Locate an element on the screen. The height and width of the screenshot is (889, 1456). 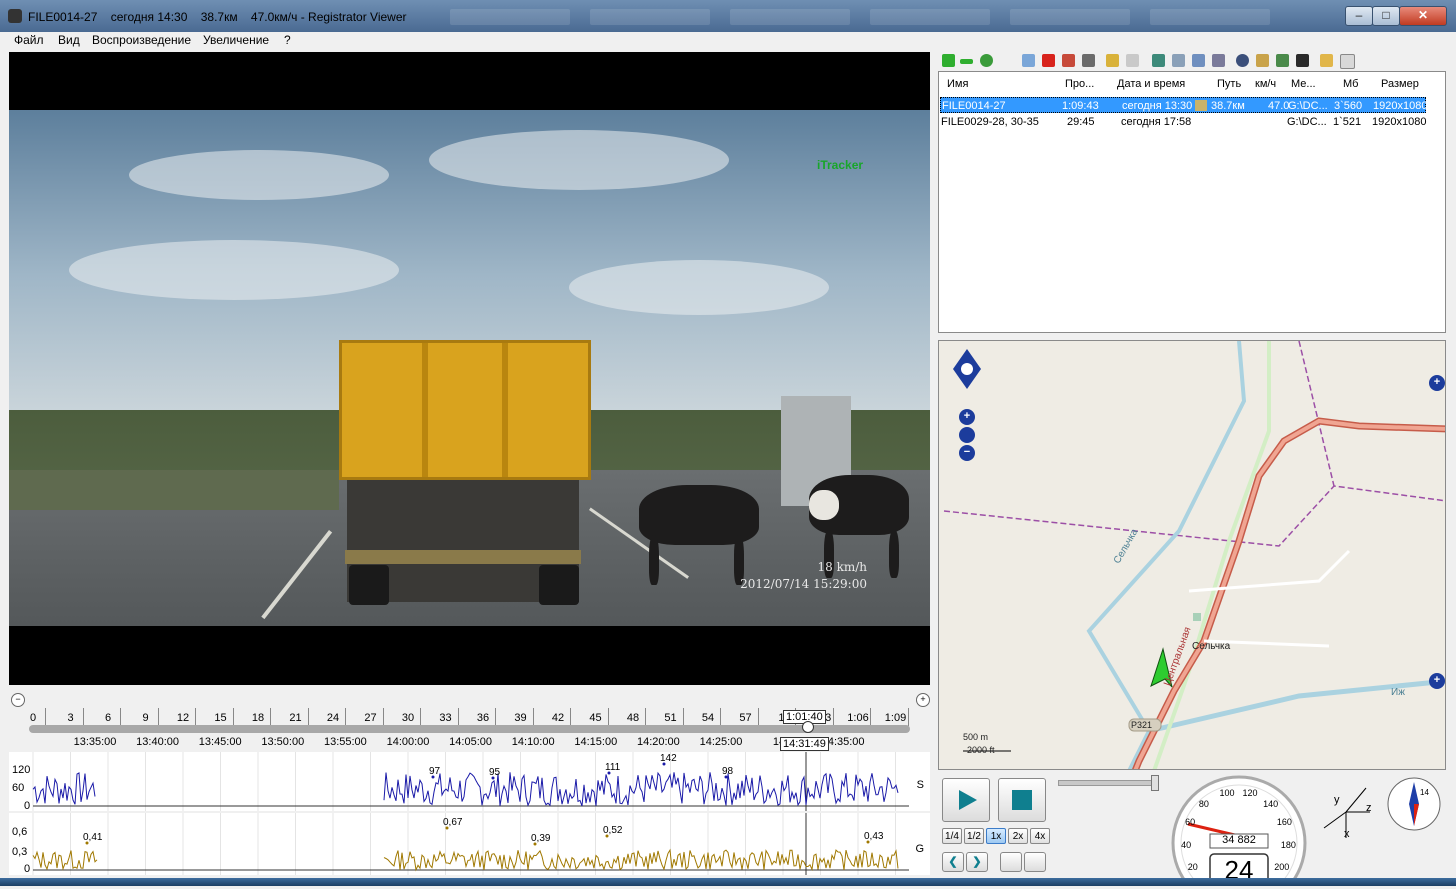
speedometer: 20 40 60 80 100 120 140 160 180 200 34 882 24 is located at coordinates (1239, 831).